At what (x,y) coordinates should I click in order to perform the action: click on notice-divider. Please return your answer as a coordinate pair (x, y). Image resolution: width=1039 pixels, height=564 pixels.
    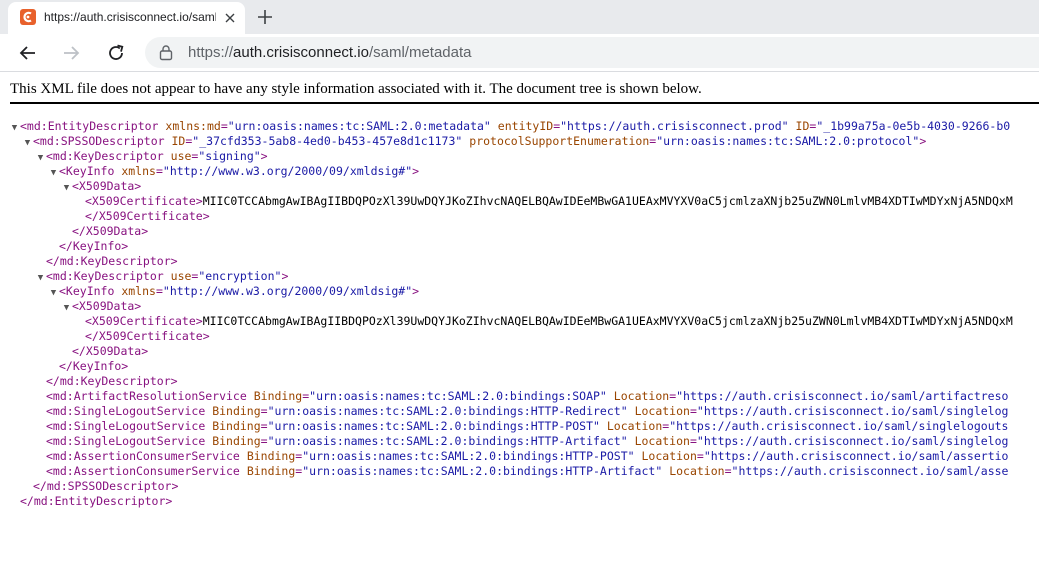
    Looking at the image, I should click on (524, 103).